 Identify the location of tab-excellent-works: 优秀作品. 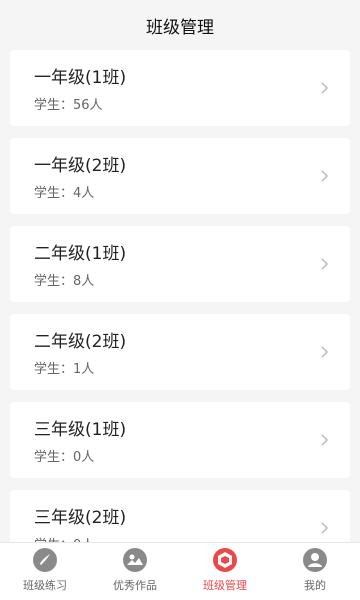
(135, 571).